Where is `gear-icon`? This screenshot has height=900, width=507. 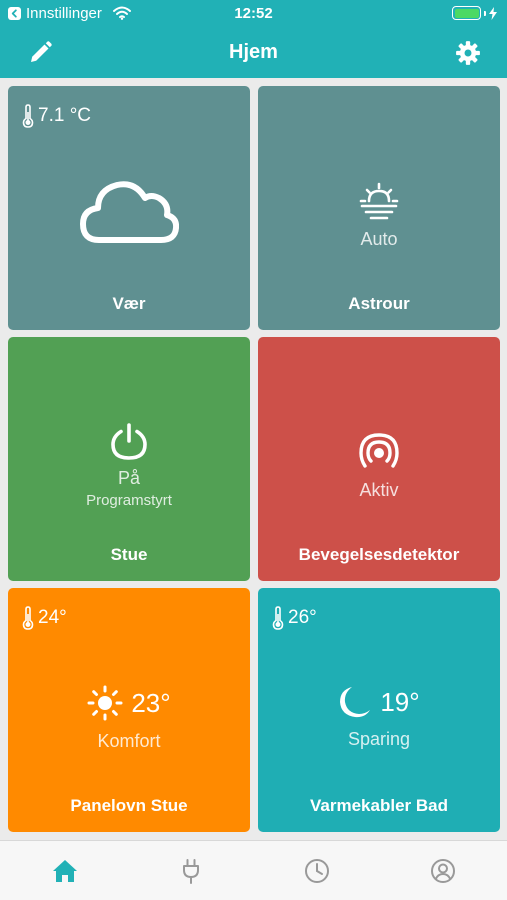 gear-icon is located at coordinates (468, 53).